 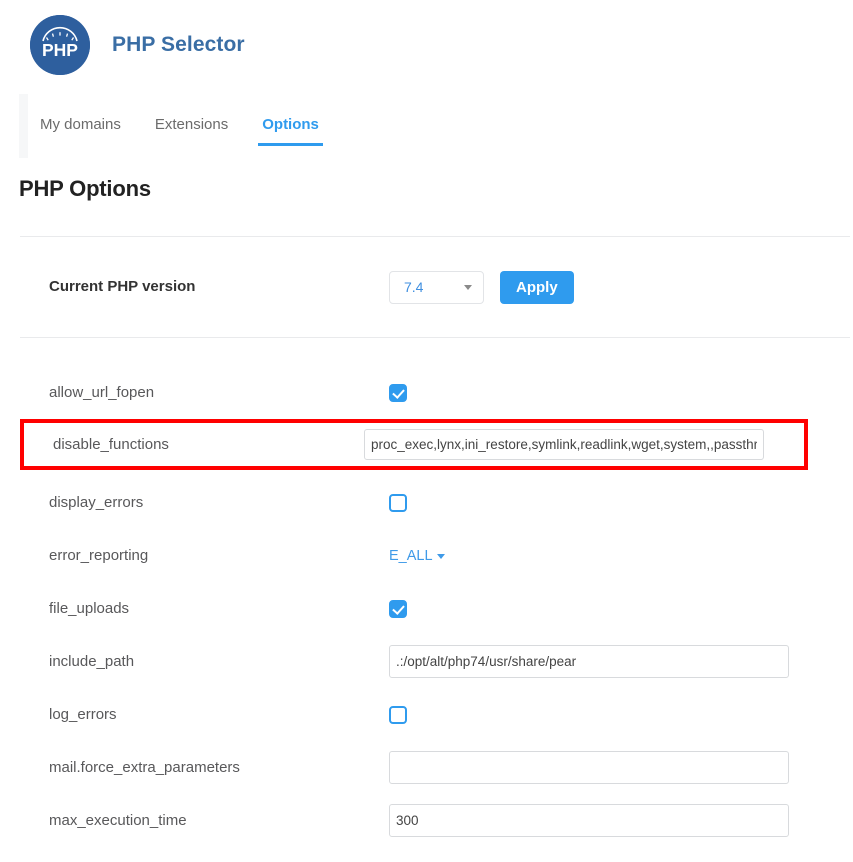 I want to click on row-error-reporting: error_reporting E_ALL, so click(x=426, y=555).